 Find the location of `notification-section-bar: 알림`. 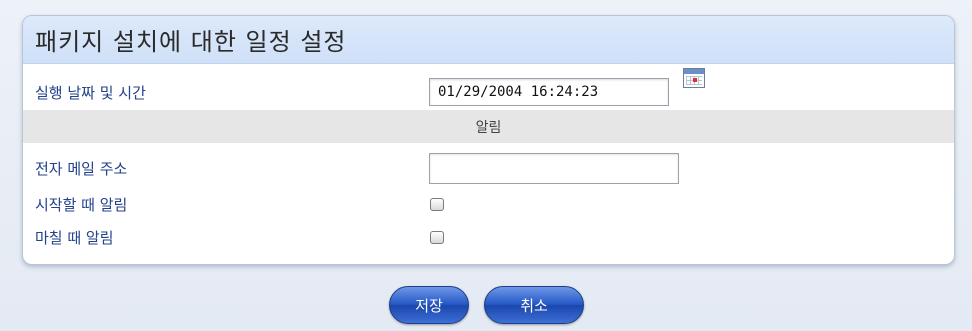

notification-section-bar: 알림 is located at coordinates (488, 126).